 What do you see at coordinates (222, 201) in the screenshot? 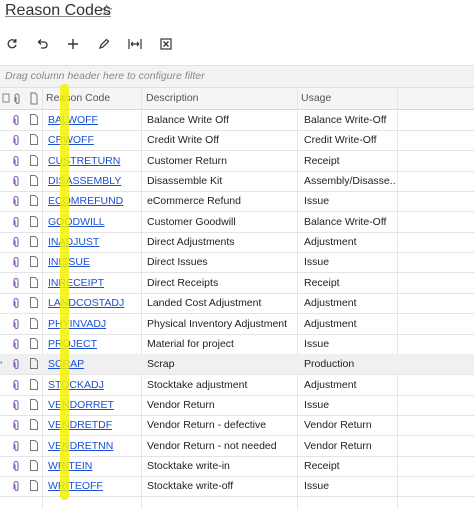
I see `description-cell: eCommerce Refund` at bounding box center [222, 201].